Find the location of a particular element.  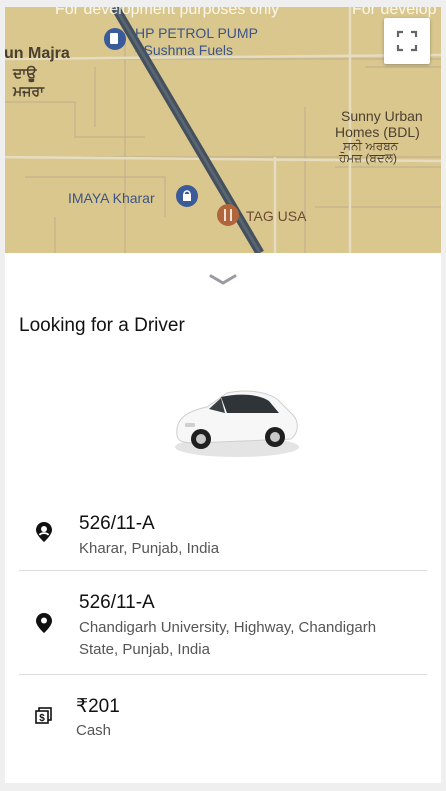

collapse-sheet-button is located at coordinates (223, 282).